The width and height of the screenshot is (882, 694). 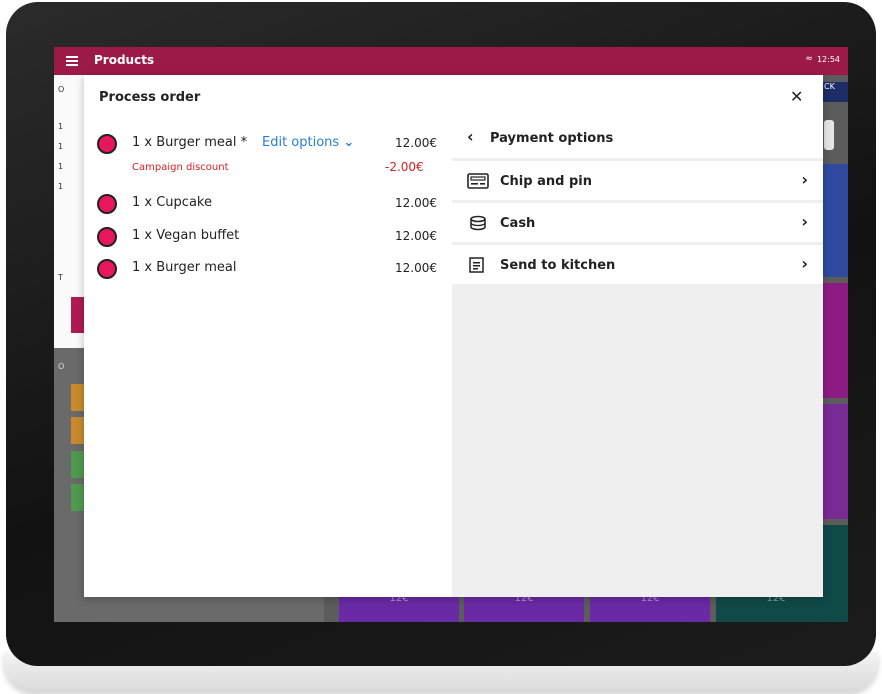 I want to click on payment-title: Payment options, so click(x=552, y=138).